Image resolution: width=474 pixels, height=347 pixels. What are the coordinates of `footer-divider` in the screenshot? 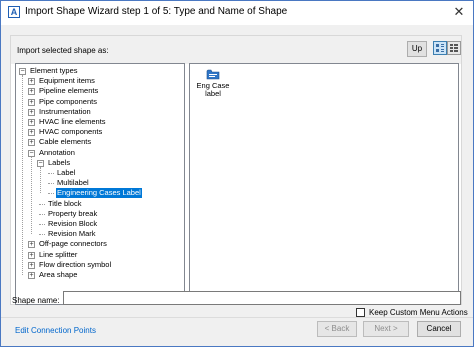 It's located at (237, 317).